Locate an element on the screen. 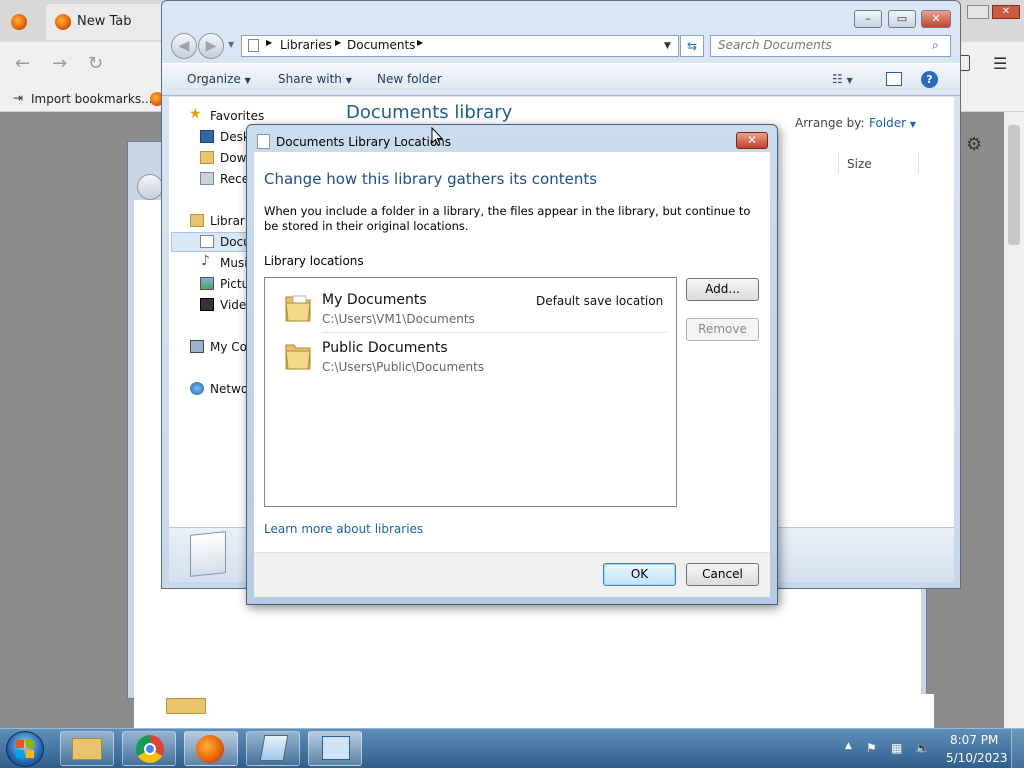  downloads-icon is located at coordinates (207, 157).